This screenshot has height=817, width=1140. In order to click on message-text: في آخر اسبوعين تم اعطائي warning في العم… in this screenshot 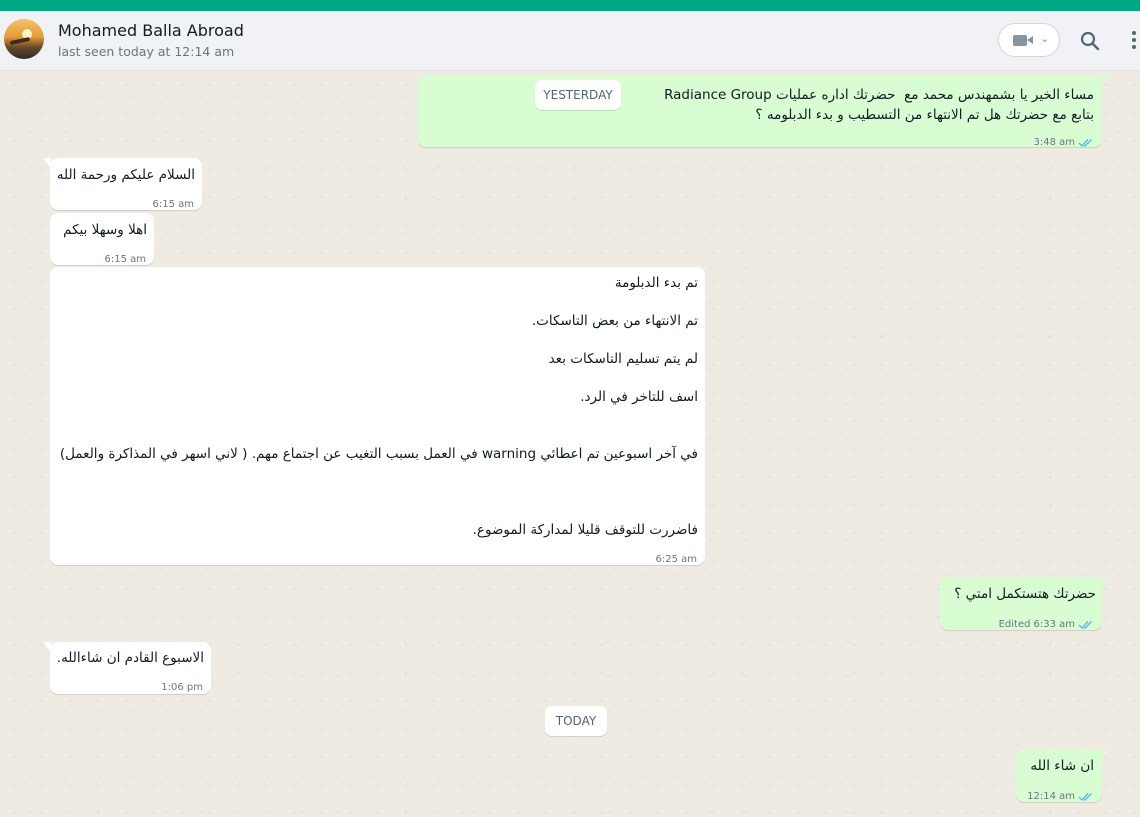, I will do `click(378, 454)`.